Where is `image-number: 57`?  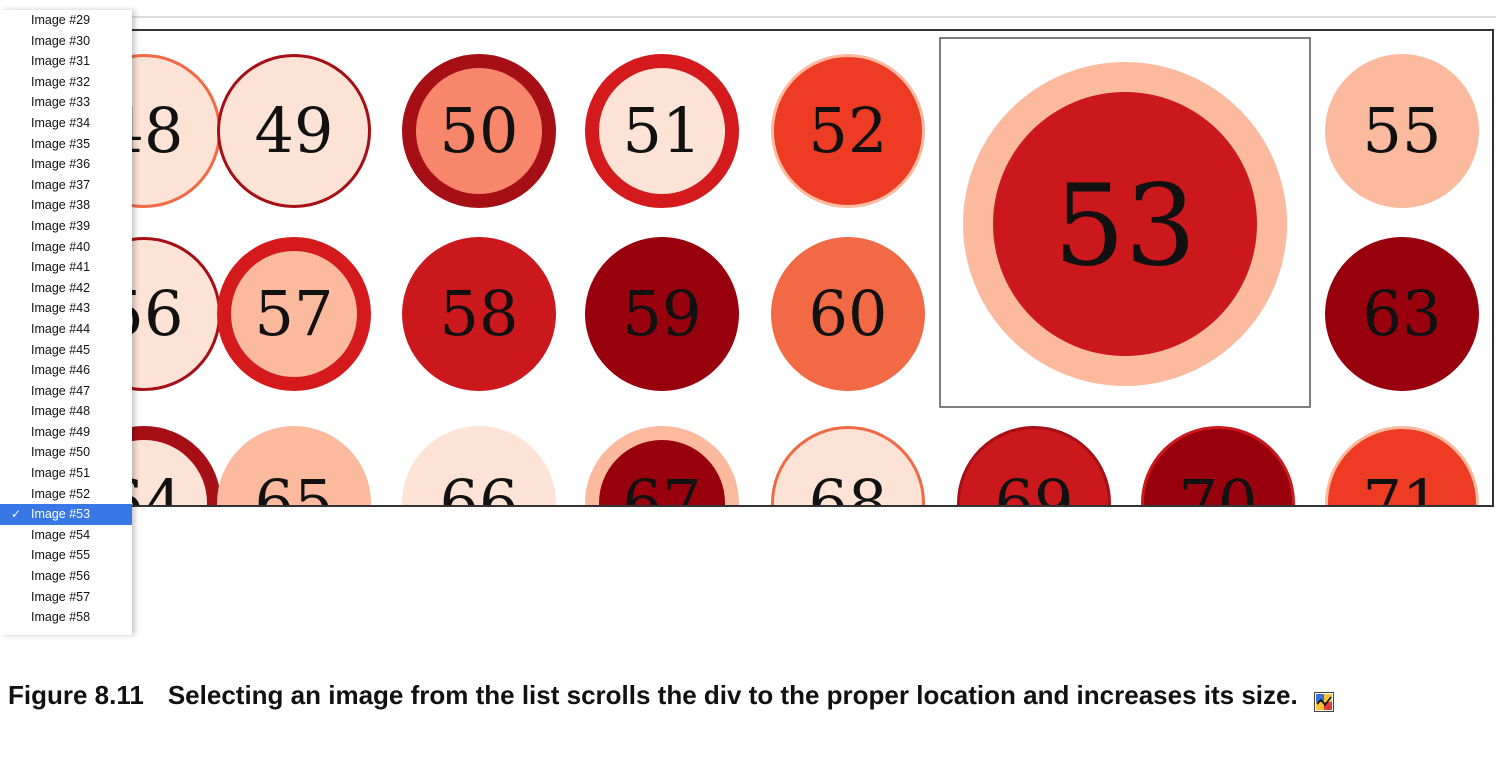
image-number: 57 is located at coordinates (294, 313).